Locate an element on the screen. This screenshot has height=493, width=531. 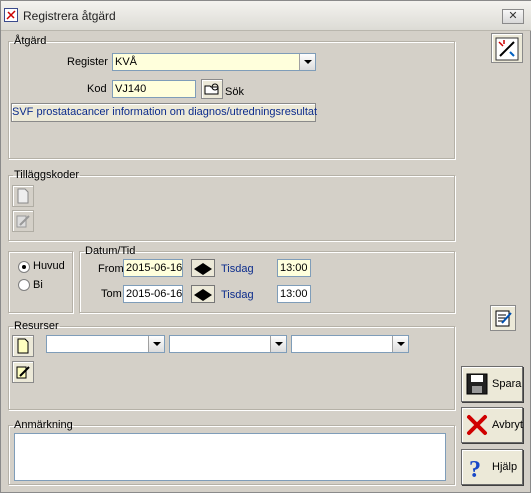
resurser-legend: Resurser is located at coordinates (36, 326).